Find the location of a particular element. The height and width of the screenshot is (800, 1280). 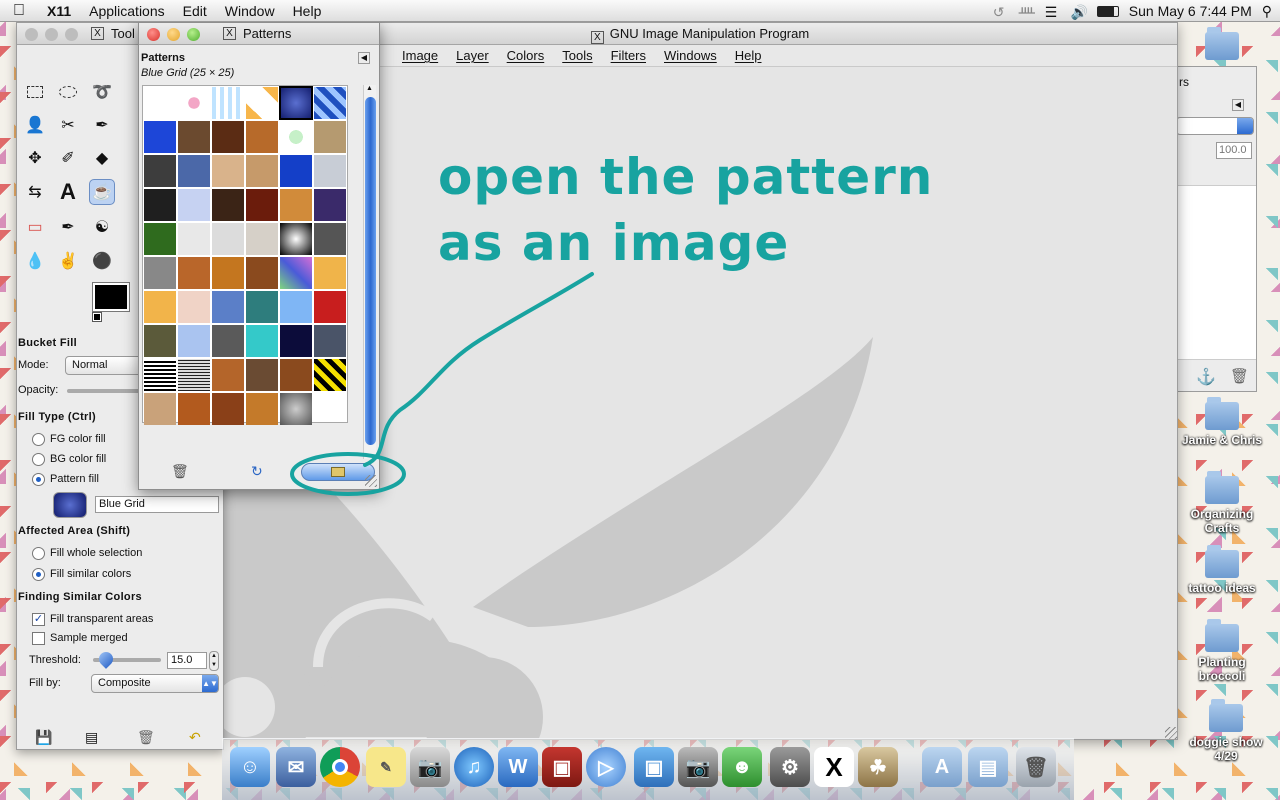

fg-color-fill-radio is located at coordinates (38, 439).